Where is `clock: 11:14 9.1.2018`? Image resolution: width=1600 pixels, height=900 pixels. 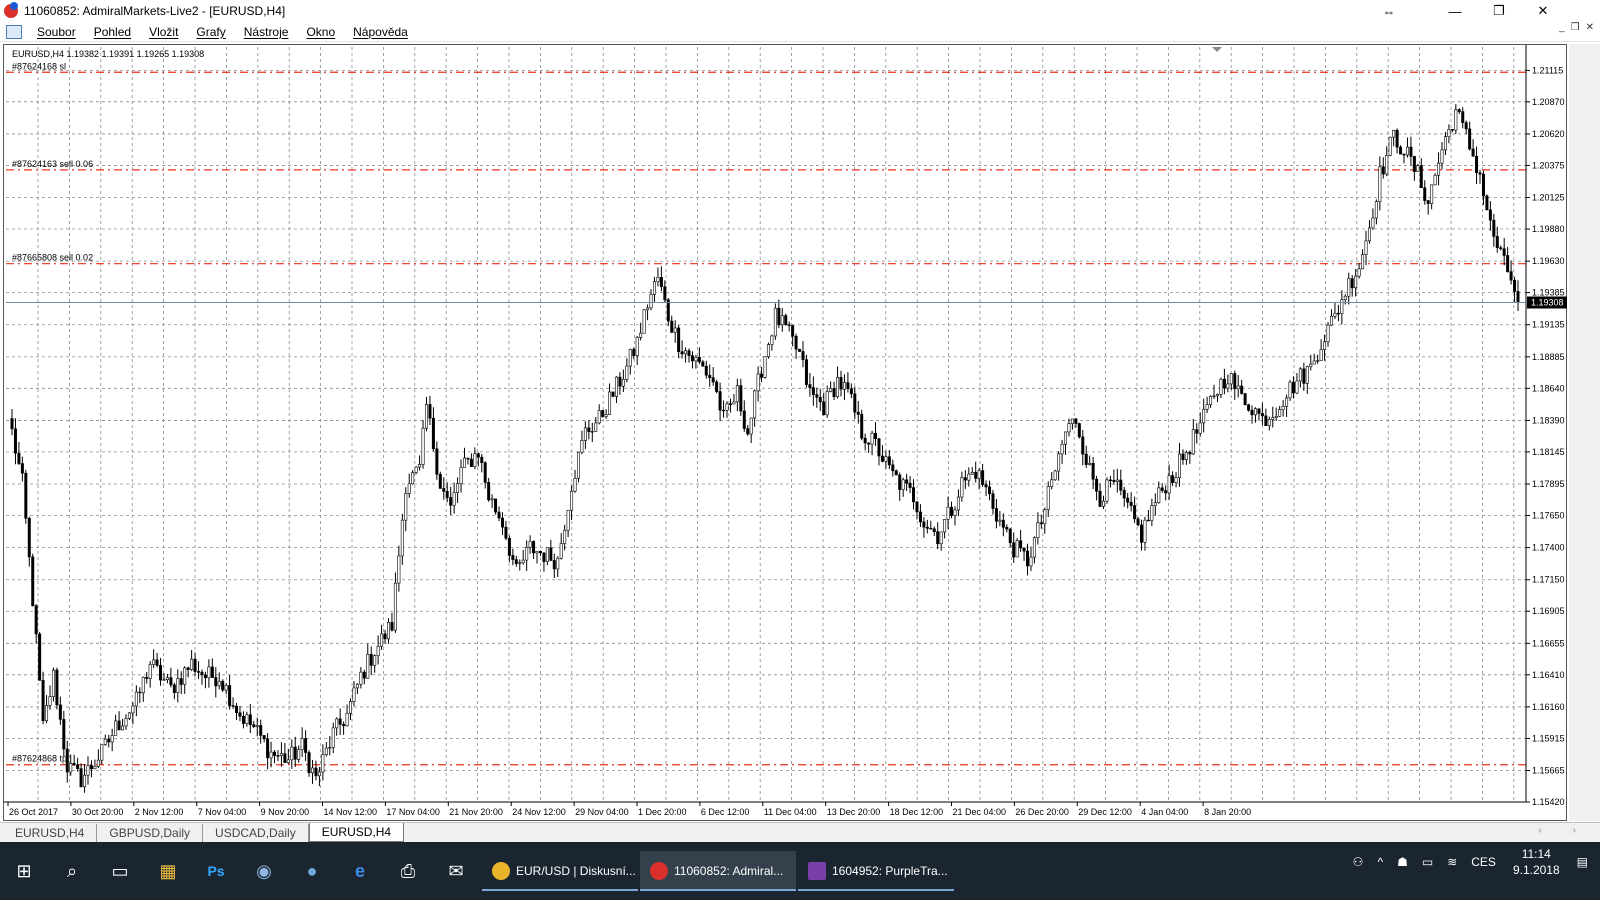
clock: 11:14 9.1.2018 is located at coordinates (1536, 862).